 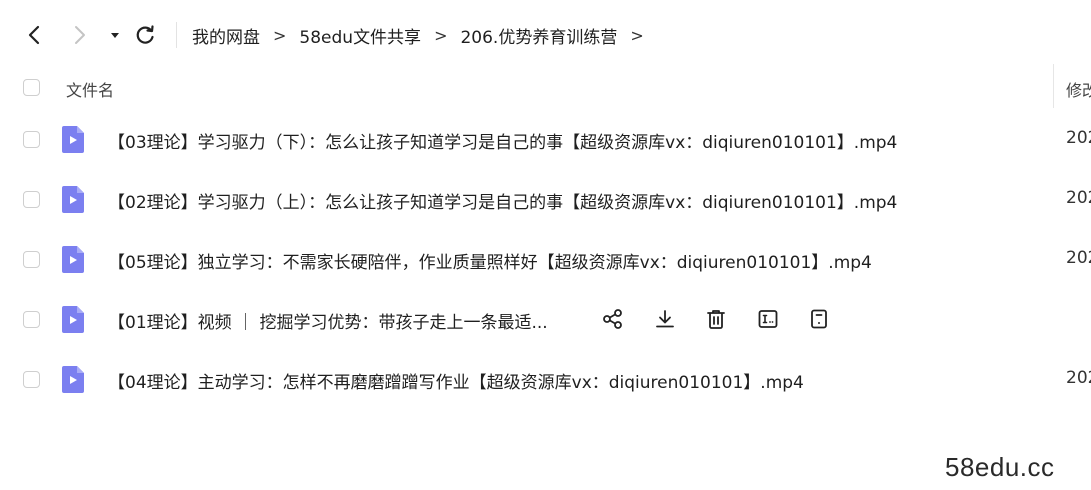 I want to click on row-hover-actions, so click(x=729, y=320).